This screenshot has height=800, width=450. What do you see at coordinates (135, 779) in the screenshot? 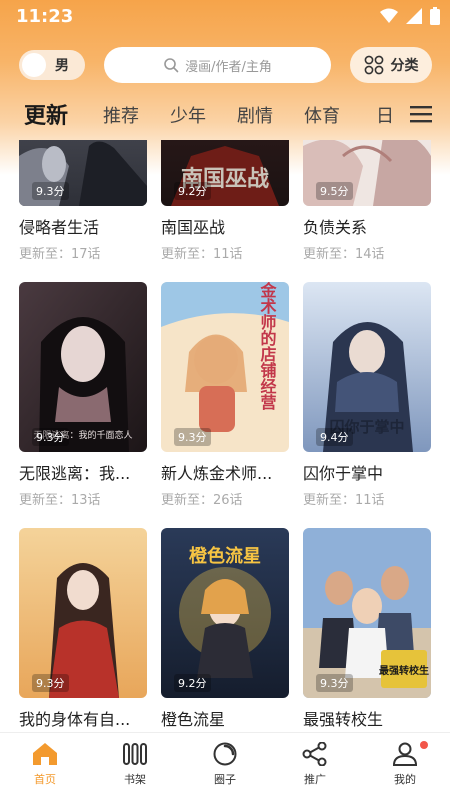
I see `nav-bookshelf-label: 书架` at bounding box center [135, 779].